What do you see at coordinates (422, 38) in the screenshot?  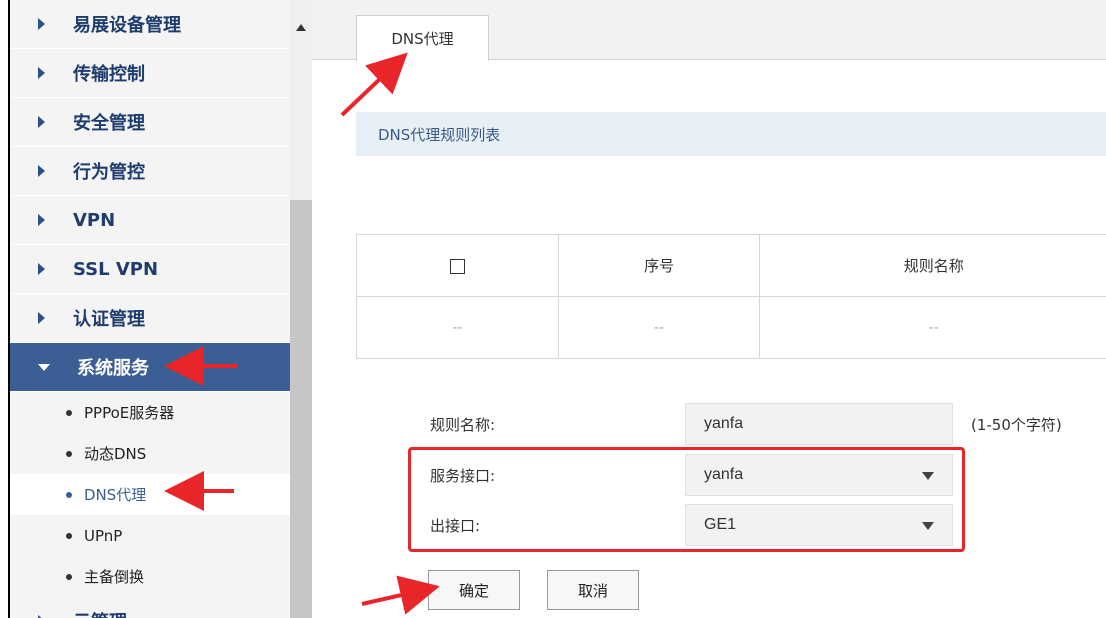 I see `tab-dns-proxy: DNS代理` at bounding box center [422, 38].